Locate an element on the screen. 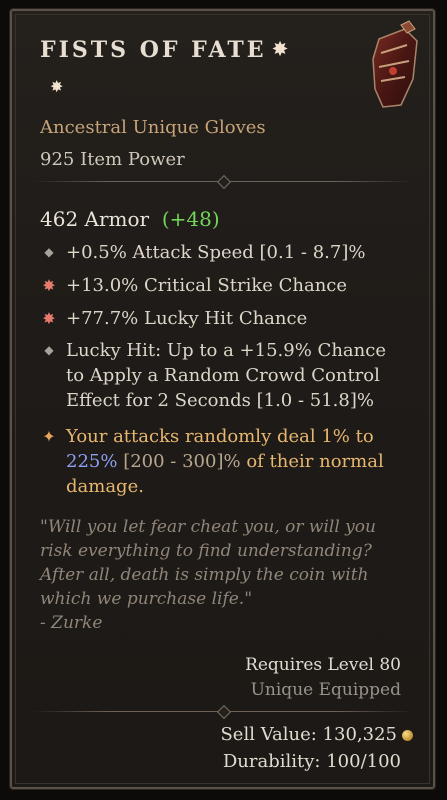 This screenshot has height=800, width=447. affix-text: +0.5% Attack Speed [0.1 - 8.7]% is located at coordinates (216, 252).